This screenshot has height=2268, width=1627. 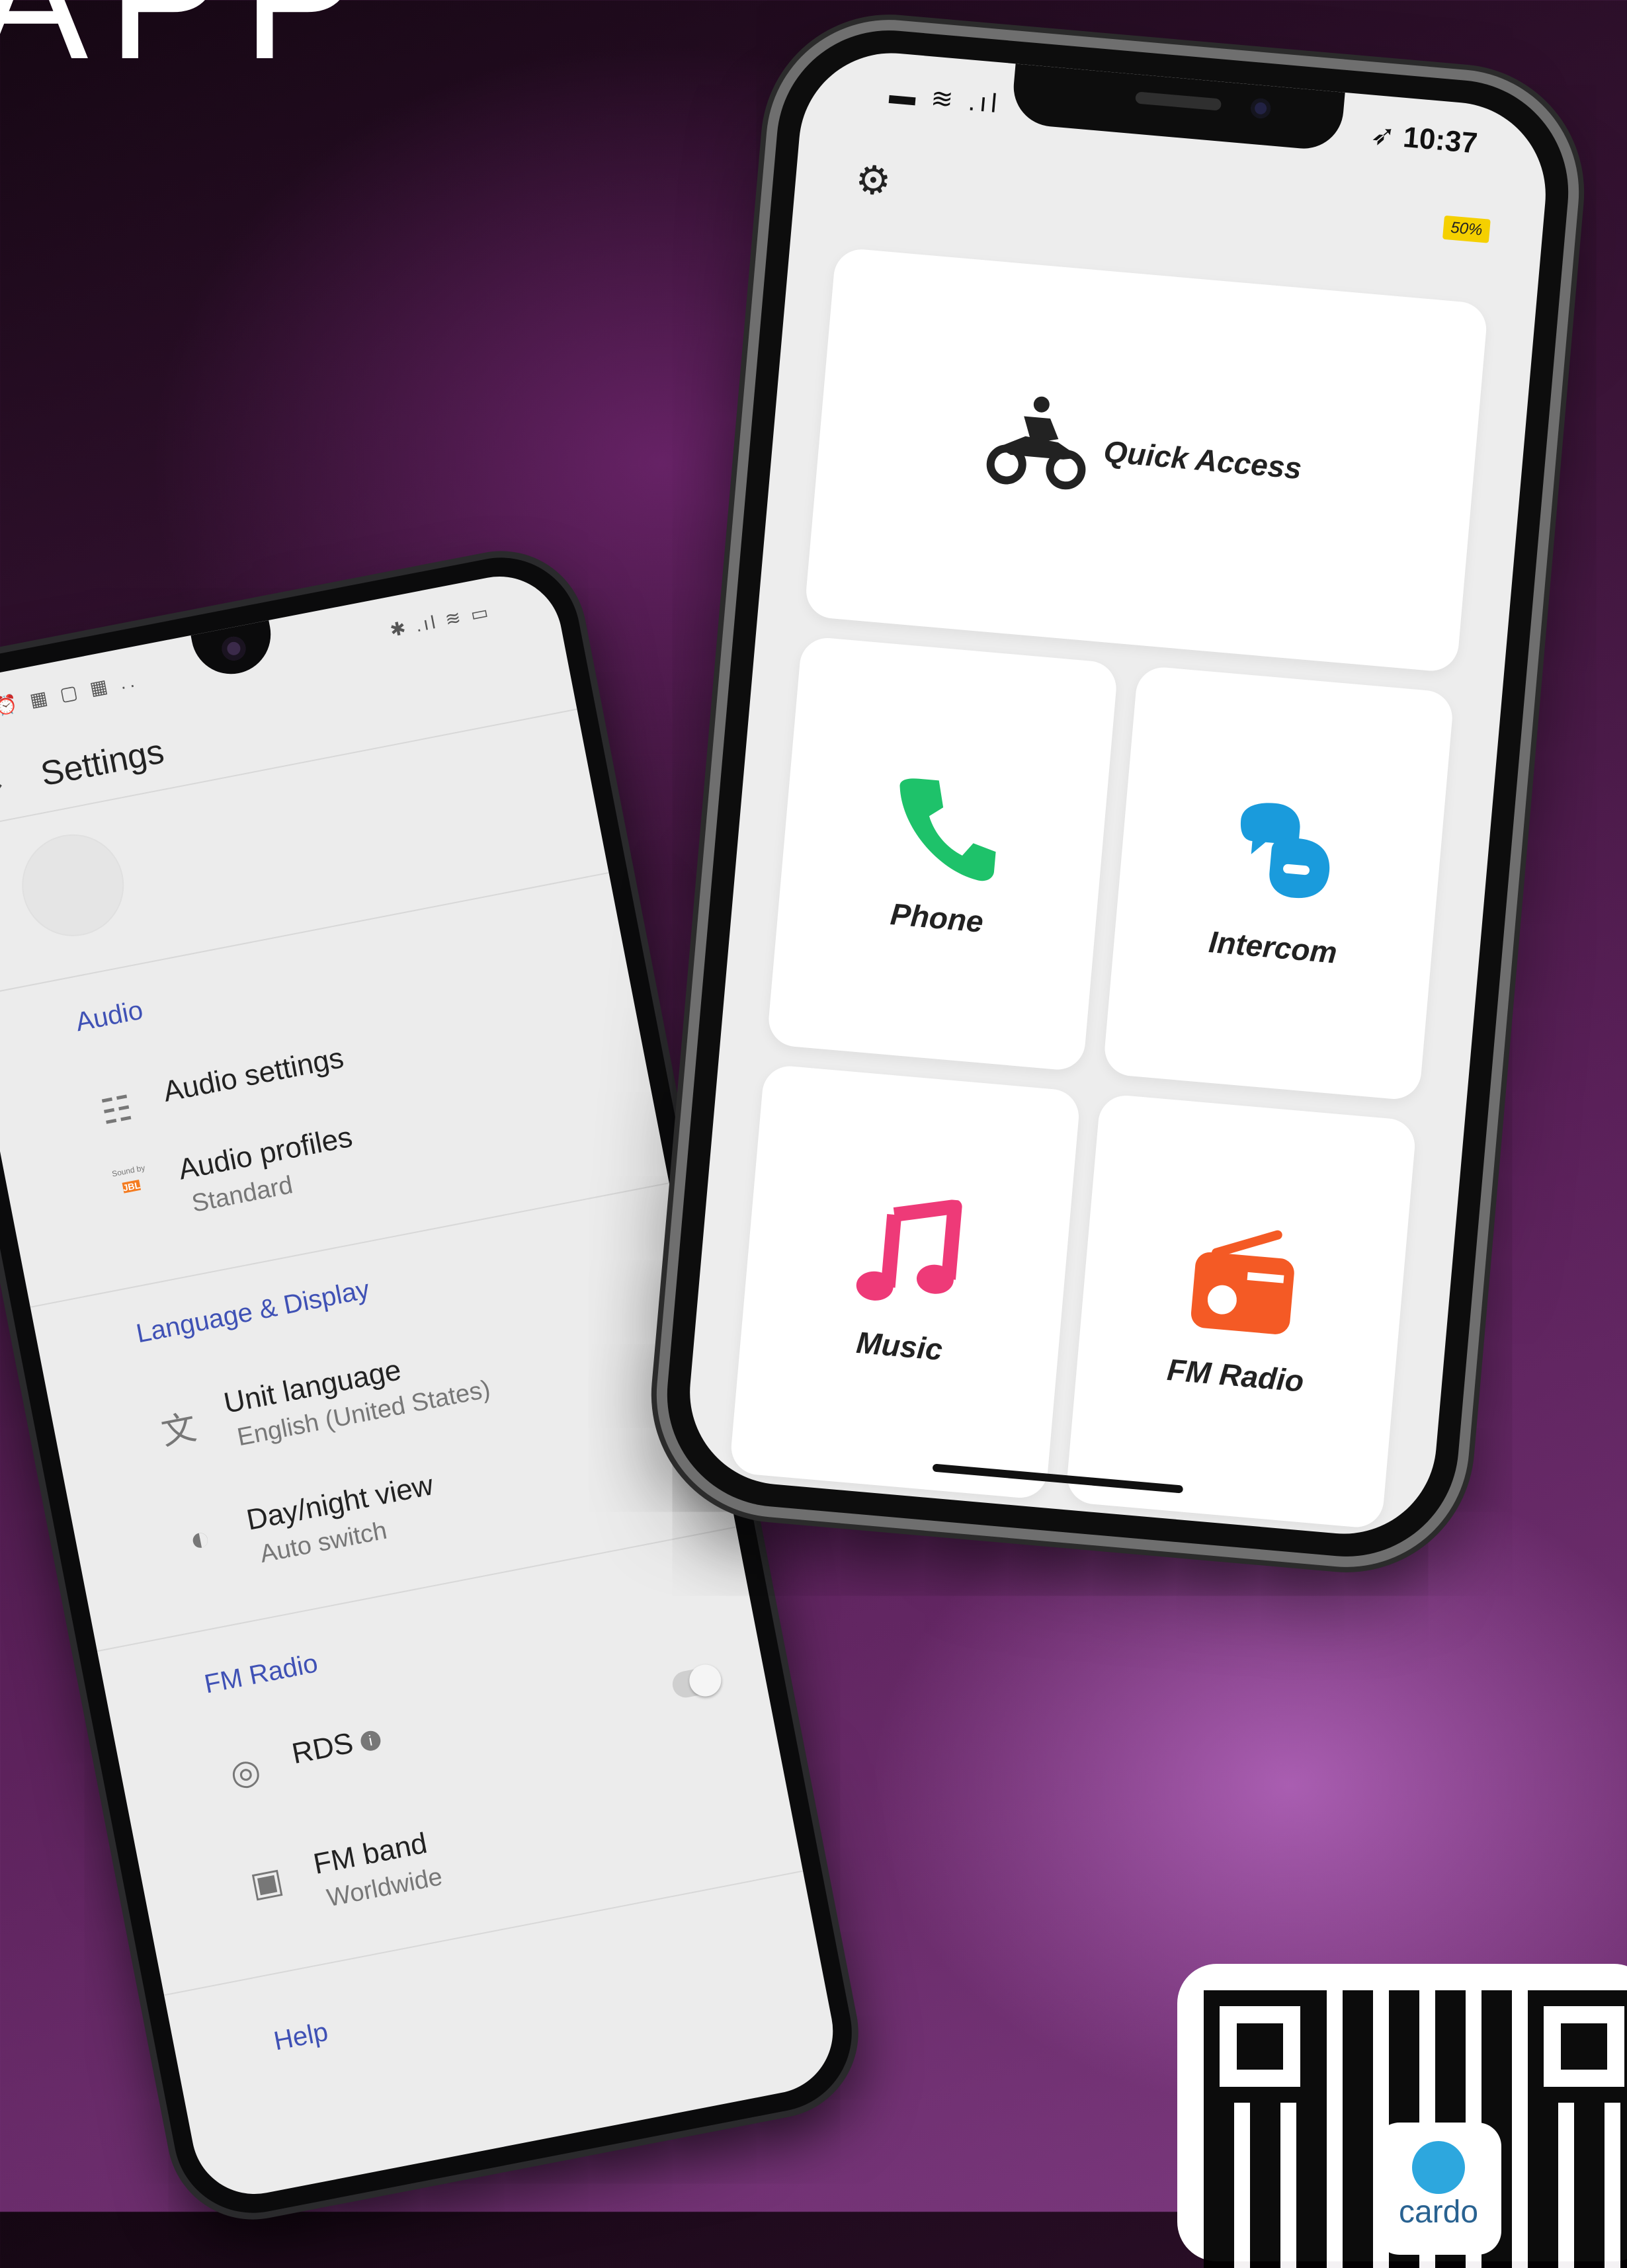 What do you see at coordinates (4, 780) in the screenshot?
I see `close-icon: ✕` at bounding box center [4, 780].